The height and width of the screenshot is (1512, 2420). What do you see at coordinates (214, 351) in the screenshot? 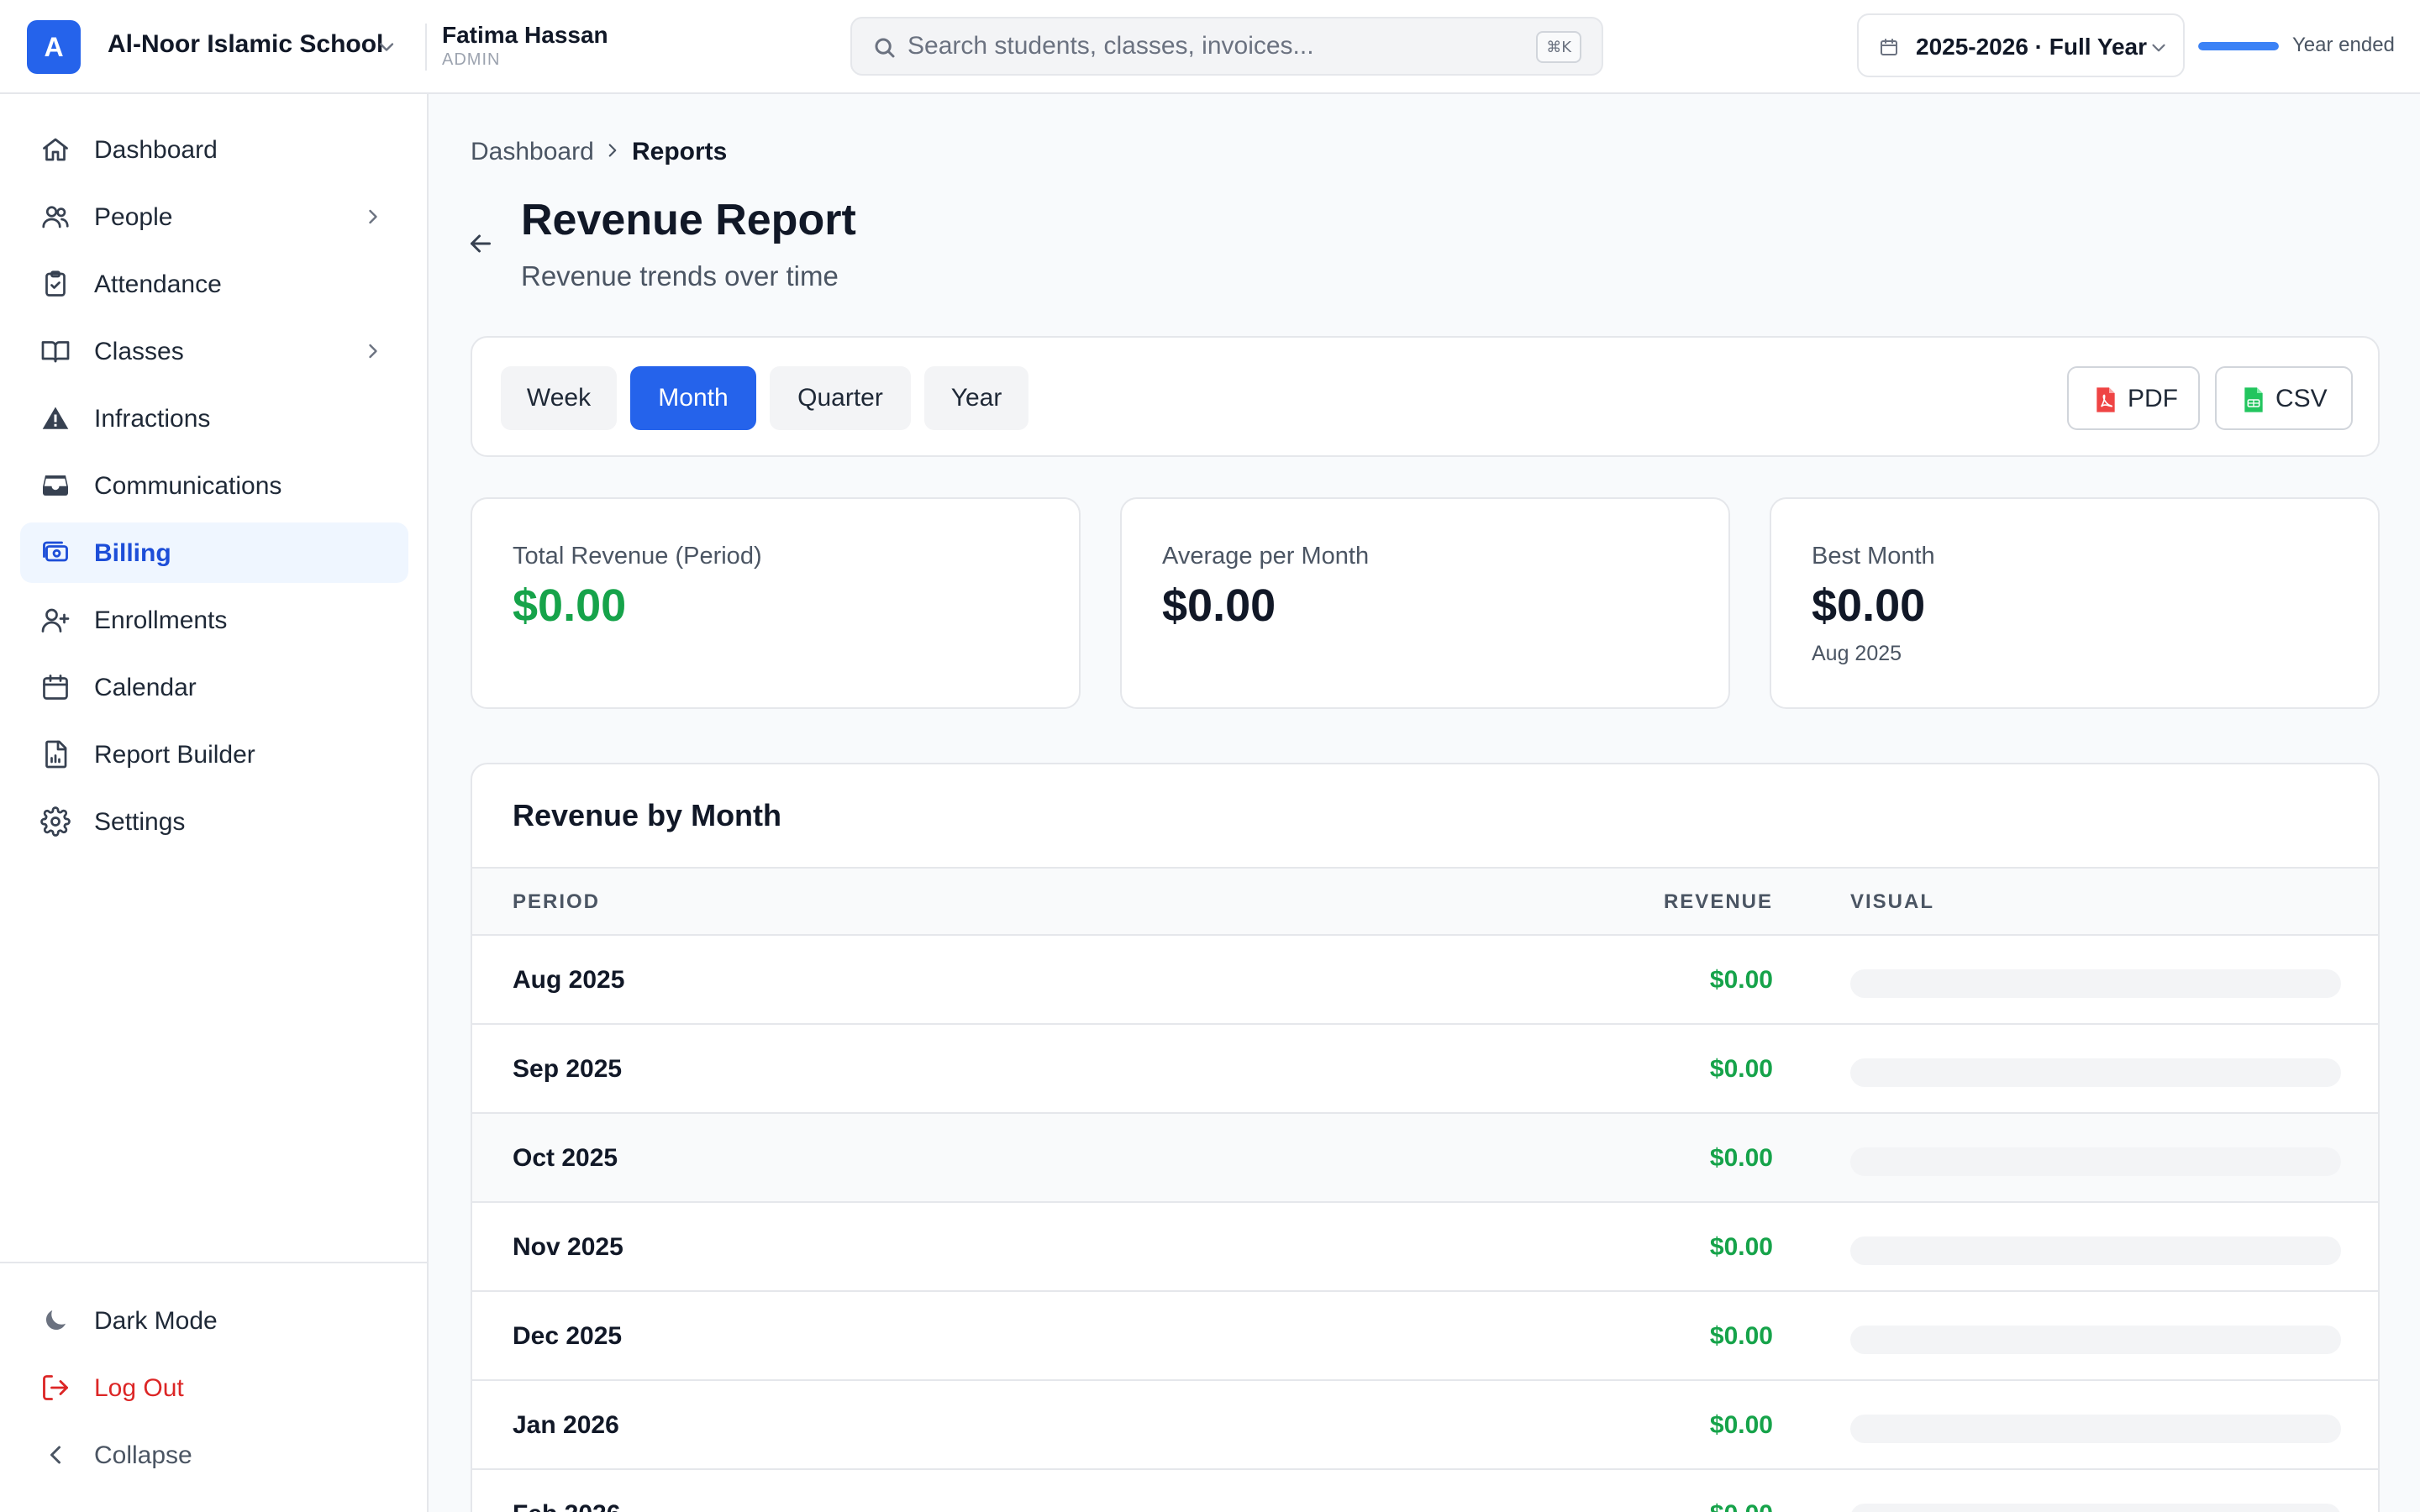
I see `sidebar-item-classes: Classes` at bounding box center [214, 351].